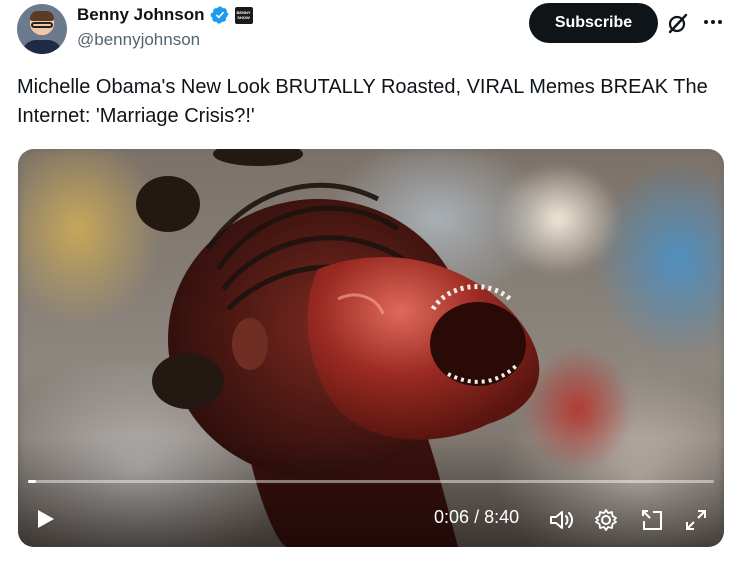 The image size is (740, 563). I want to click on avatar-shirt, so click(42, 47).